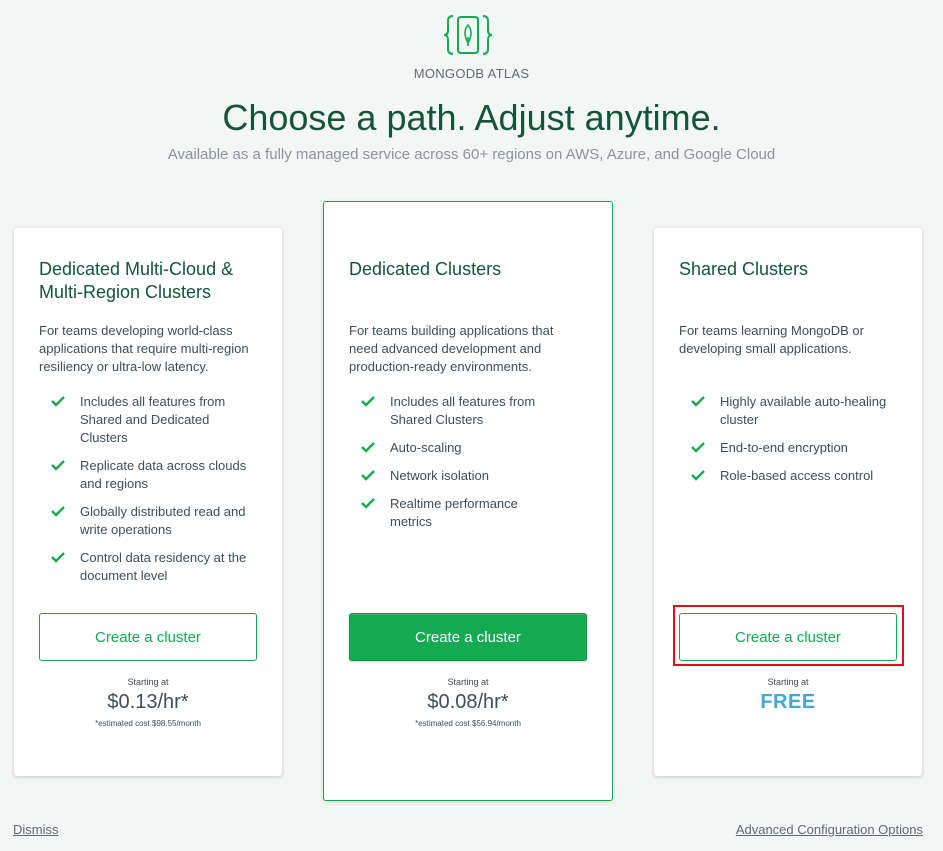  I want to click on feature-item: Auto-scaling, so click(454, 448).